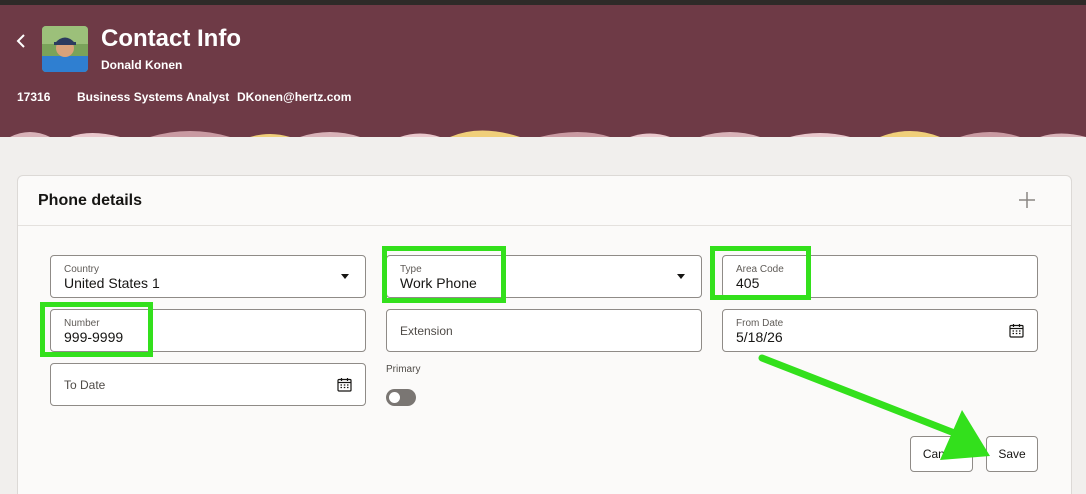  I want to click on type-label: Type, so click(411, 269).